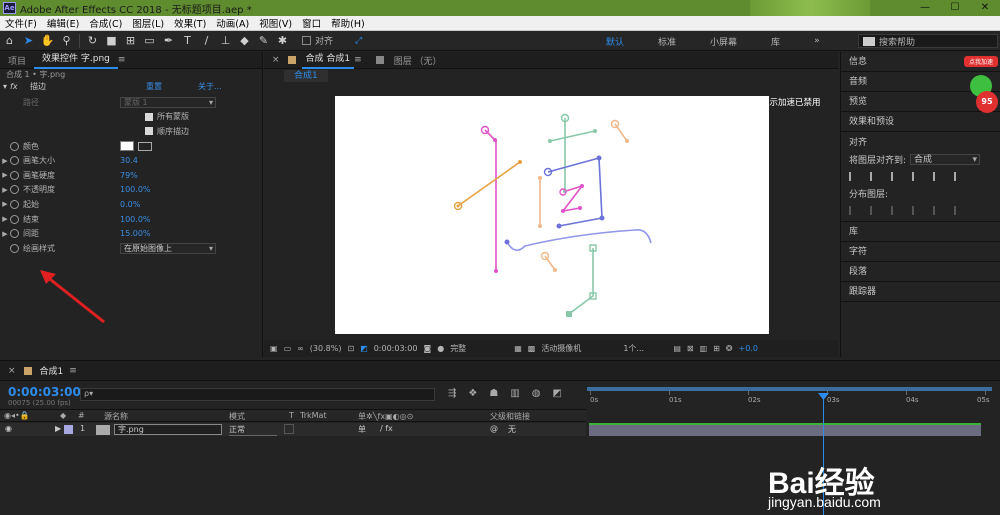  Describe the element at coordinates (939, 176) in the screenshot. I see `align-vcenter-icon` at that location.